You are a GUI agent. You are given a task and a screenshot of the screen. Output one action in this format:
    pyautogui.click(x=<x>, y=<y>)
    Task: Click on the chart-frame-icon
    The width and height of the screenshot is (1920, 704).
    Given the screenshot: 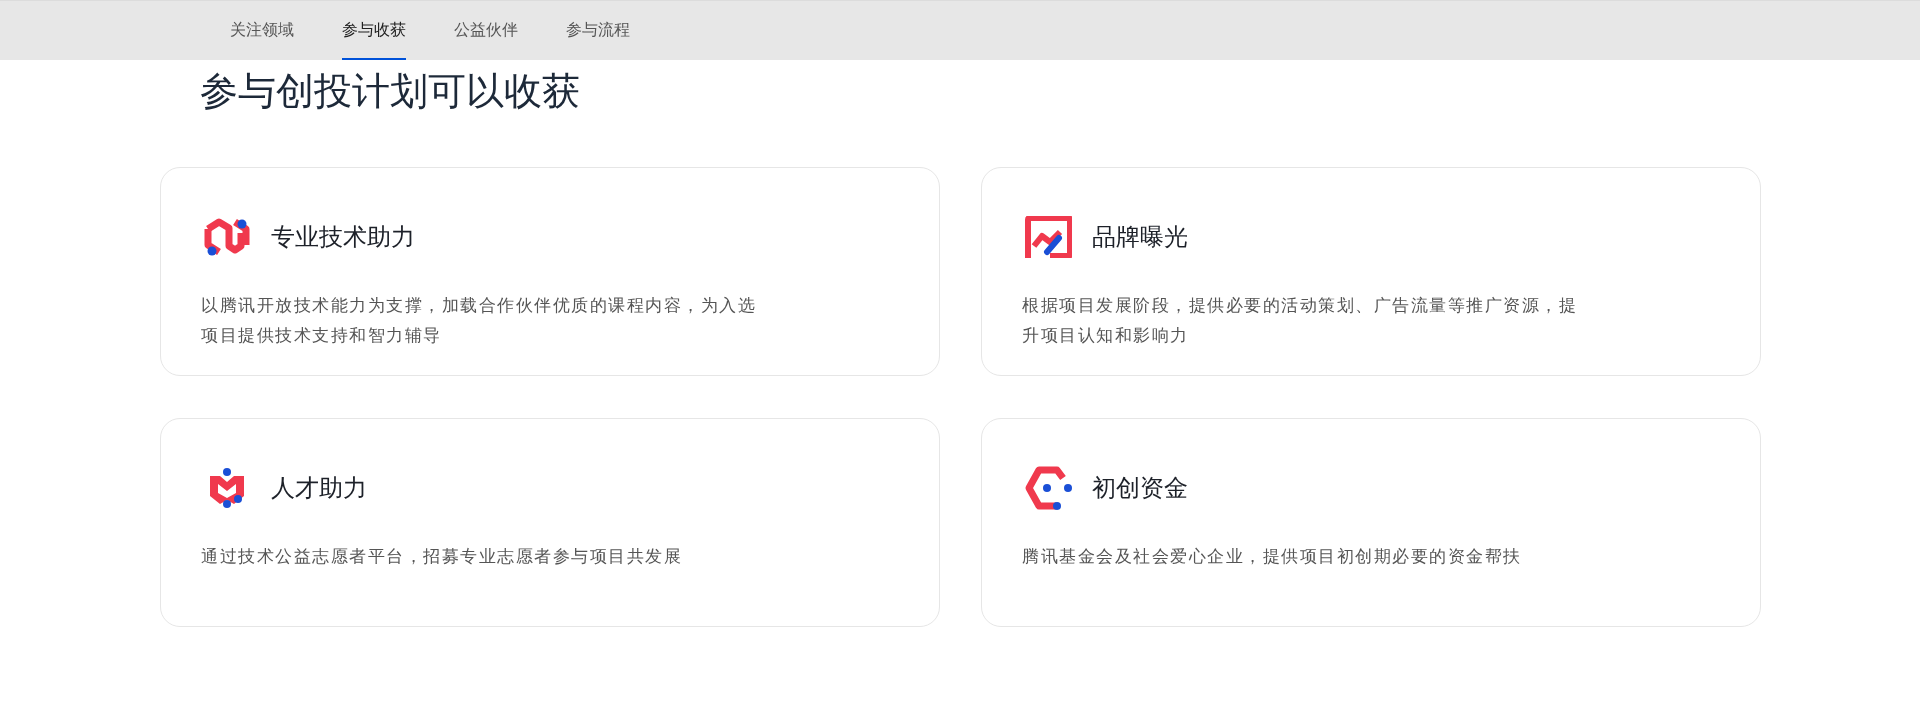 What is the action you would take?
    pyautogui.click(x=1048, y=237)
    